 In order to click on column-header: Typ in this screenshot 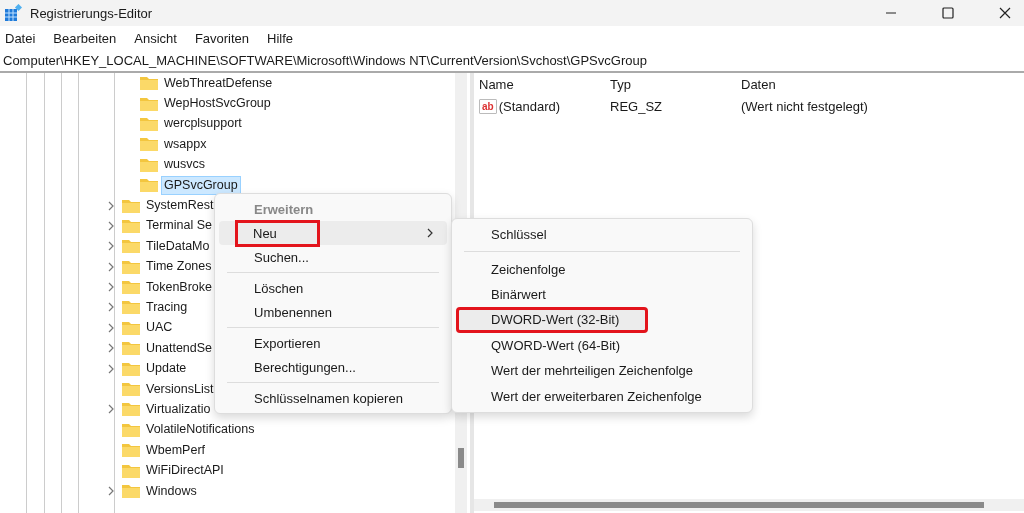, I will do `click(675, 84)`.